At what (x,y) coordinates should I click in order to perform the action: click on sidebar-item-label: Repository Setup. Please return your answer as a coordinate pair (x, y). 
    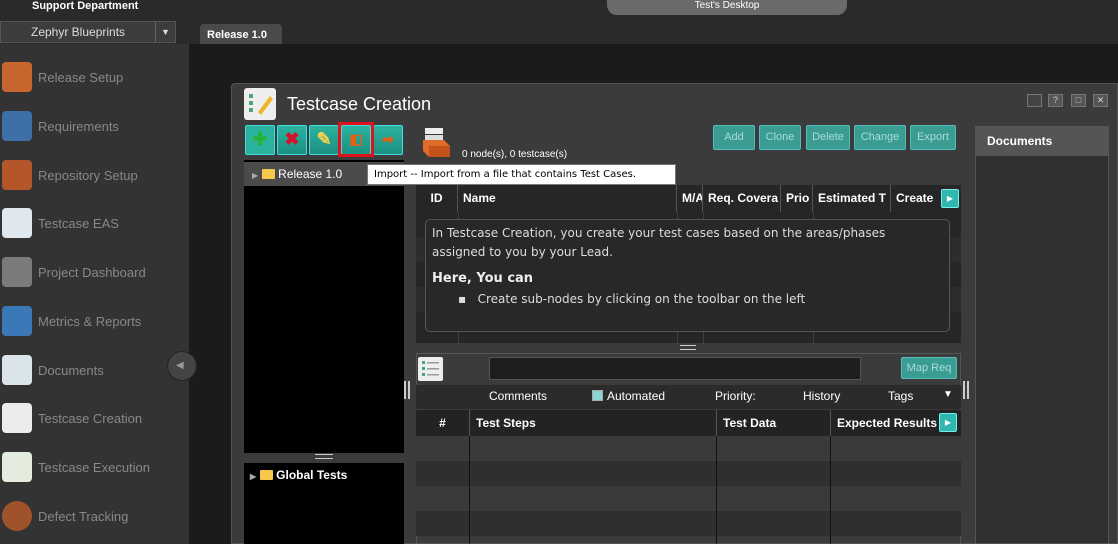
    Looking at the image, I should click on (88, 175).